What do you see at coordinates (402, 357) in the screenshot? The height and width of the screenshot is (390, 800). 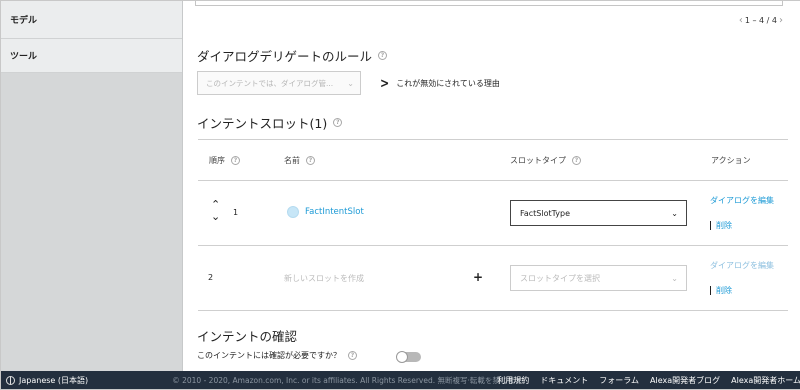 I see `toggle-knob` at bounding box center [402, 357].